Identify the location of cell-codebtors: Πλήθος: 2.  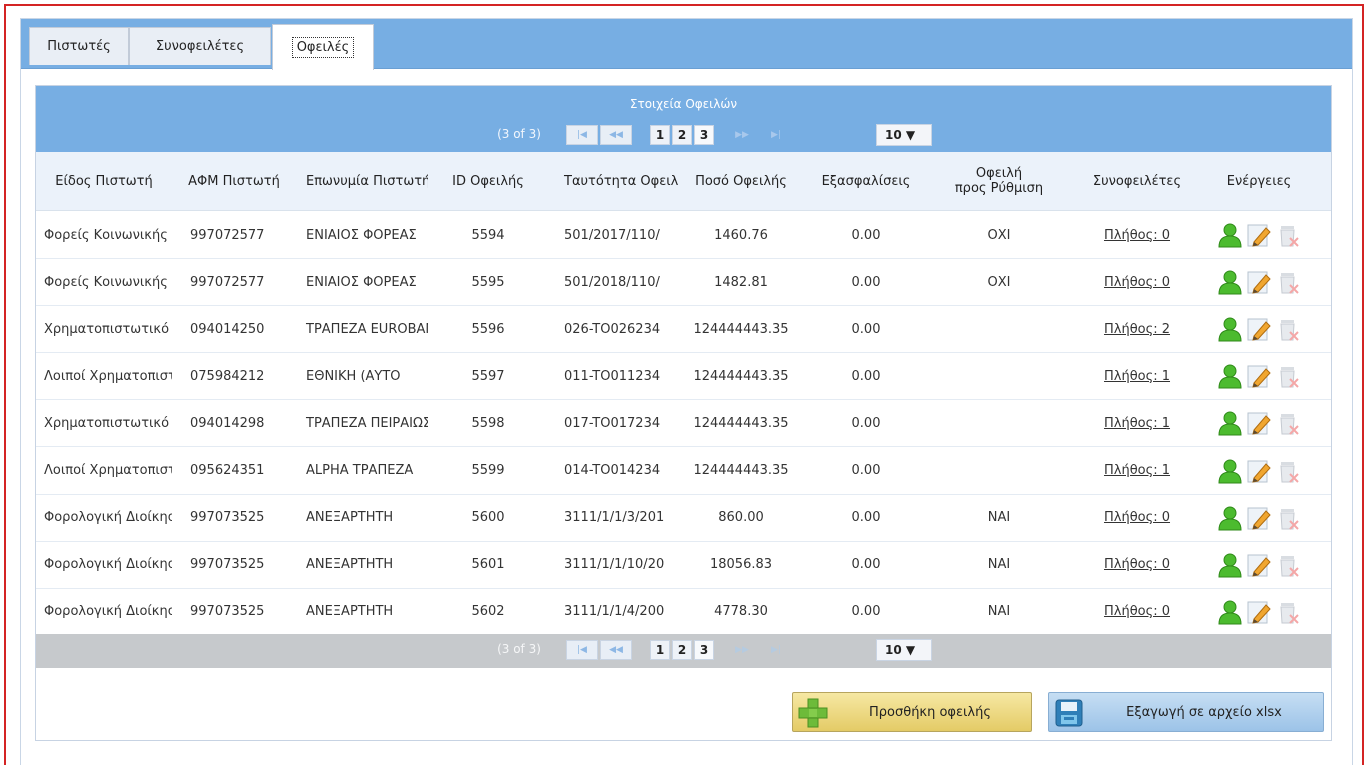
(1137, 329).